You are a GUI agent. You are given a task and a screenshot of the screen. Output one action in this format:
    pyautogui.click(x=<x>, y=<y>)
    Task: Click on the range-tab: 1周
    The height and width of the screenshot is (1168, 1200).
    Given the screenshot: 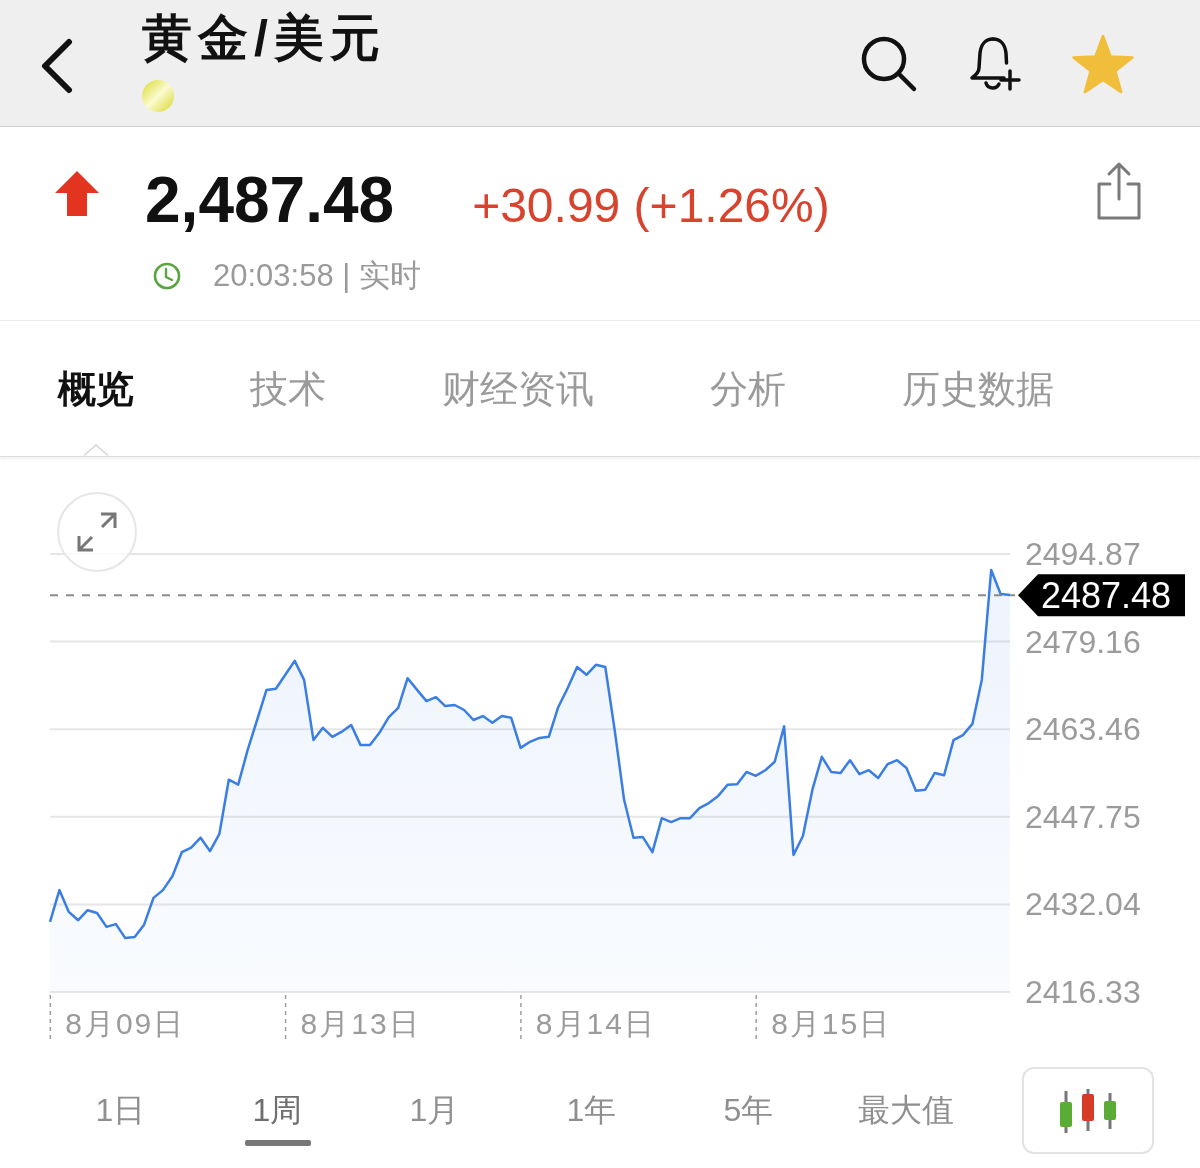 What is the action you would take?
    pyautogui.click(x=277, y=1118)
    